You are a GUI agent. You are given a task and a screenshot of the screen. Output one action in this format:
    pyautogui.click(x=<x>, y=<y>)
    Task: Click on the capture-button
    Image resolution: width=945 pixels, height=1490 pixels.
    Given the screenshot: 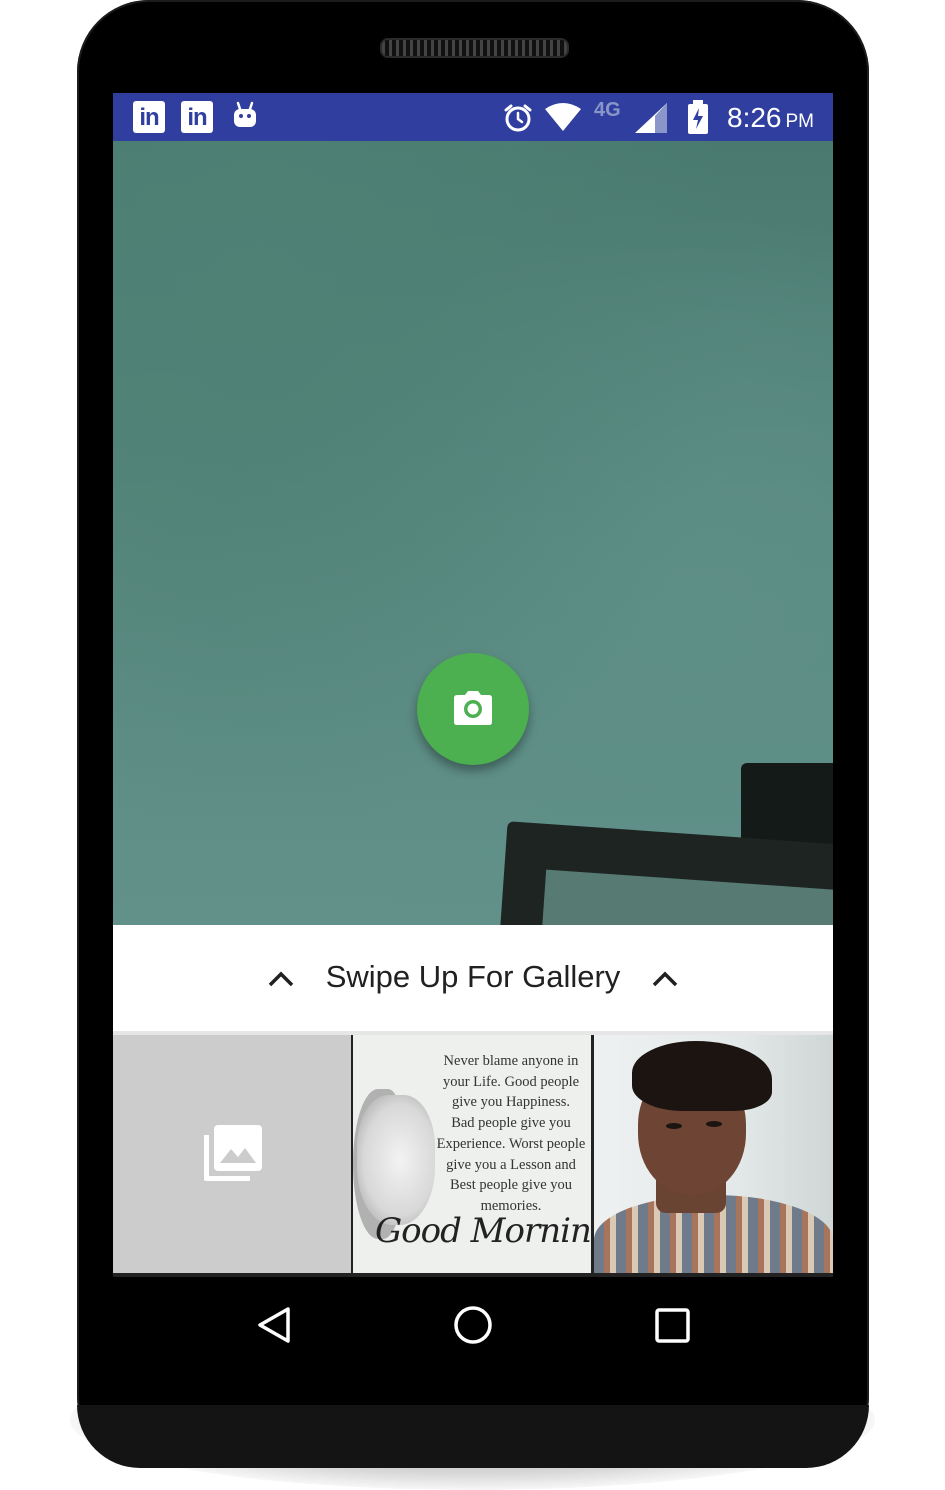 What is the action you would take?
    pyautogui.click(x=473, y=709)
    